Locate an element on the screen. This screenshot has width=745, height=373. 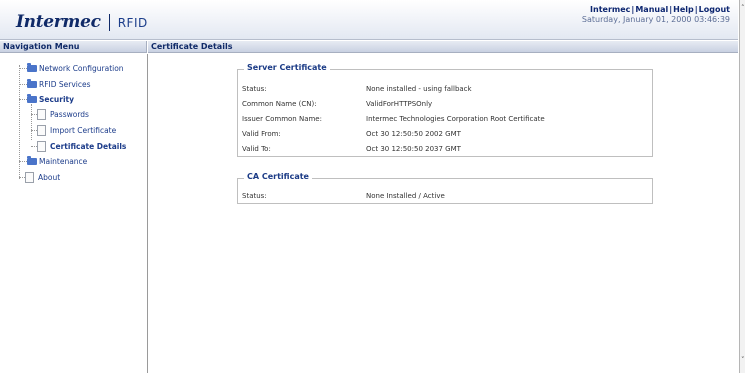
scroll-up-arrow-icon: ˄ is located at coordinates (743, 8).